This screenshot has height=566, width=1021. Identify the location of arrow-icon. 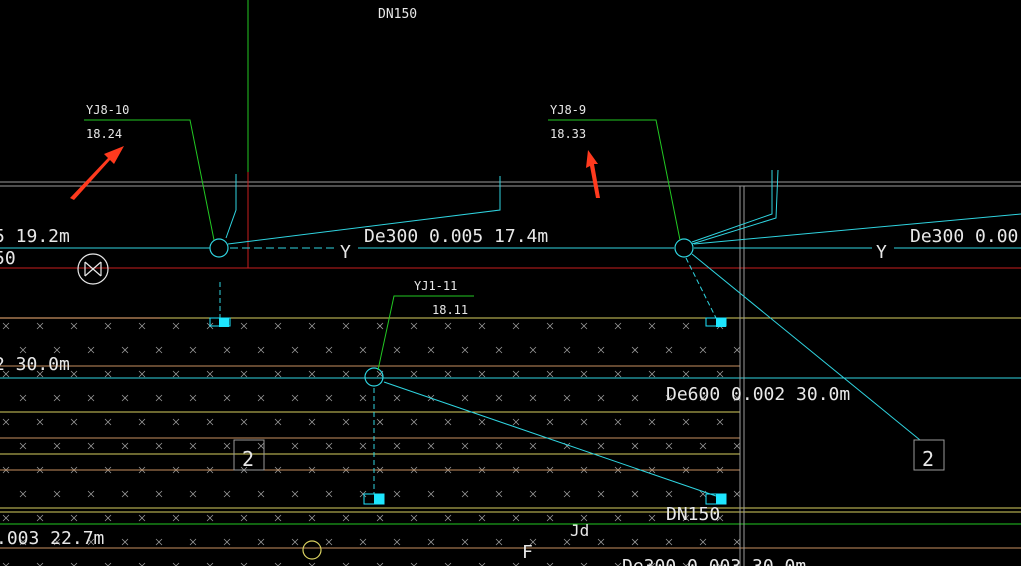
(335, 173).